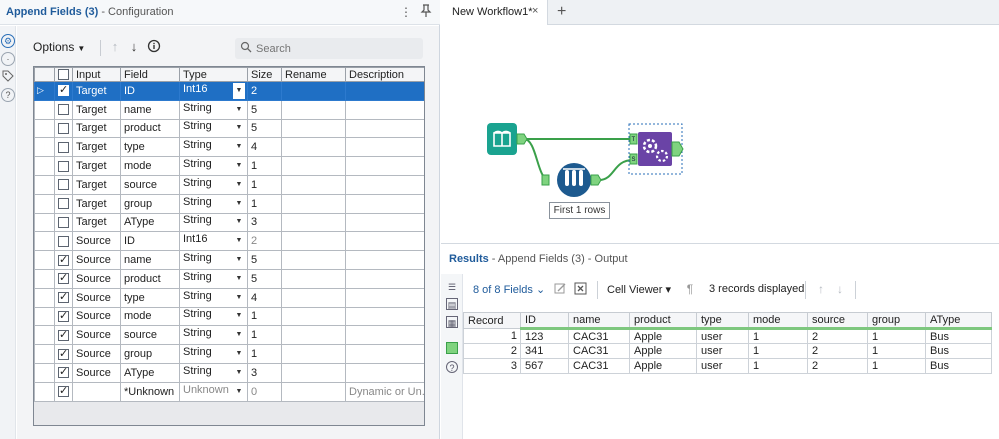 This screenshot has width=999, height=439. What do you see at coordinates (229, 128) in the screenshot?
I see `field-row: Target product String ▼ 5` at bounding box center [229, 128].